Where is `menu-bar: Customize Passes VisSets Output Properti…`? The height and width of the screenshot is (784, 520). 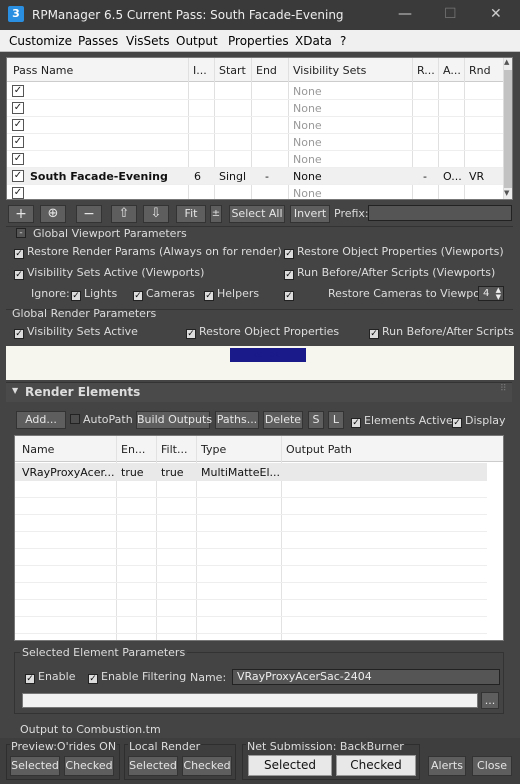
menu-bar: Customize Passes VisSets Output Properti… is located at coordinates (260, 41).